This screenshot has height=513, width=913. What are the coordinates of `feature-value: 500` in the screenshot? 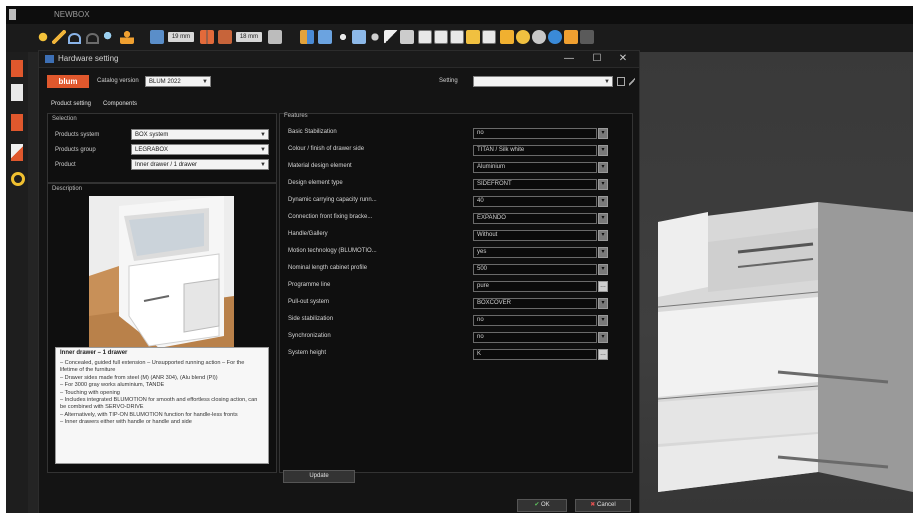 It's located at (535, 269).